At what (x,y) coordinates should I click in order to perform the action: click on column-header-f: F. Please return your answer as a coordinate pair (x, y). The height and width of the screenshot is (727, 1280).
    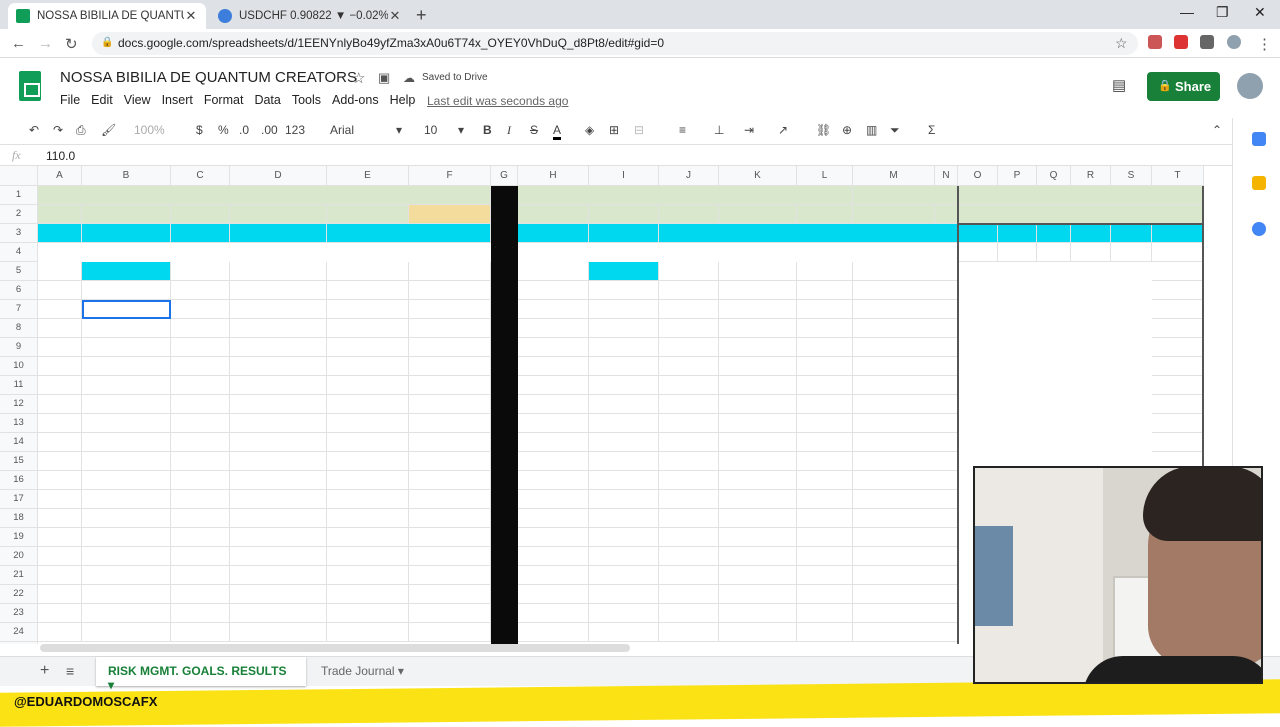
    Looking at the image, I should click on (450, 176).